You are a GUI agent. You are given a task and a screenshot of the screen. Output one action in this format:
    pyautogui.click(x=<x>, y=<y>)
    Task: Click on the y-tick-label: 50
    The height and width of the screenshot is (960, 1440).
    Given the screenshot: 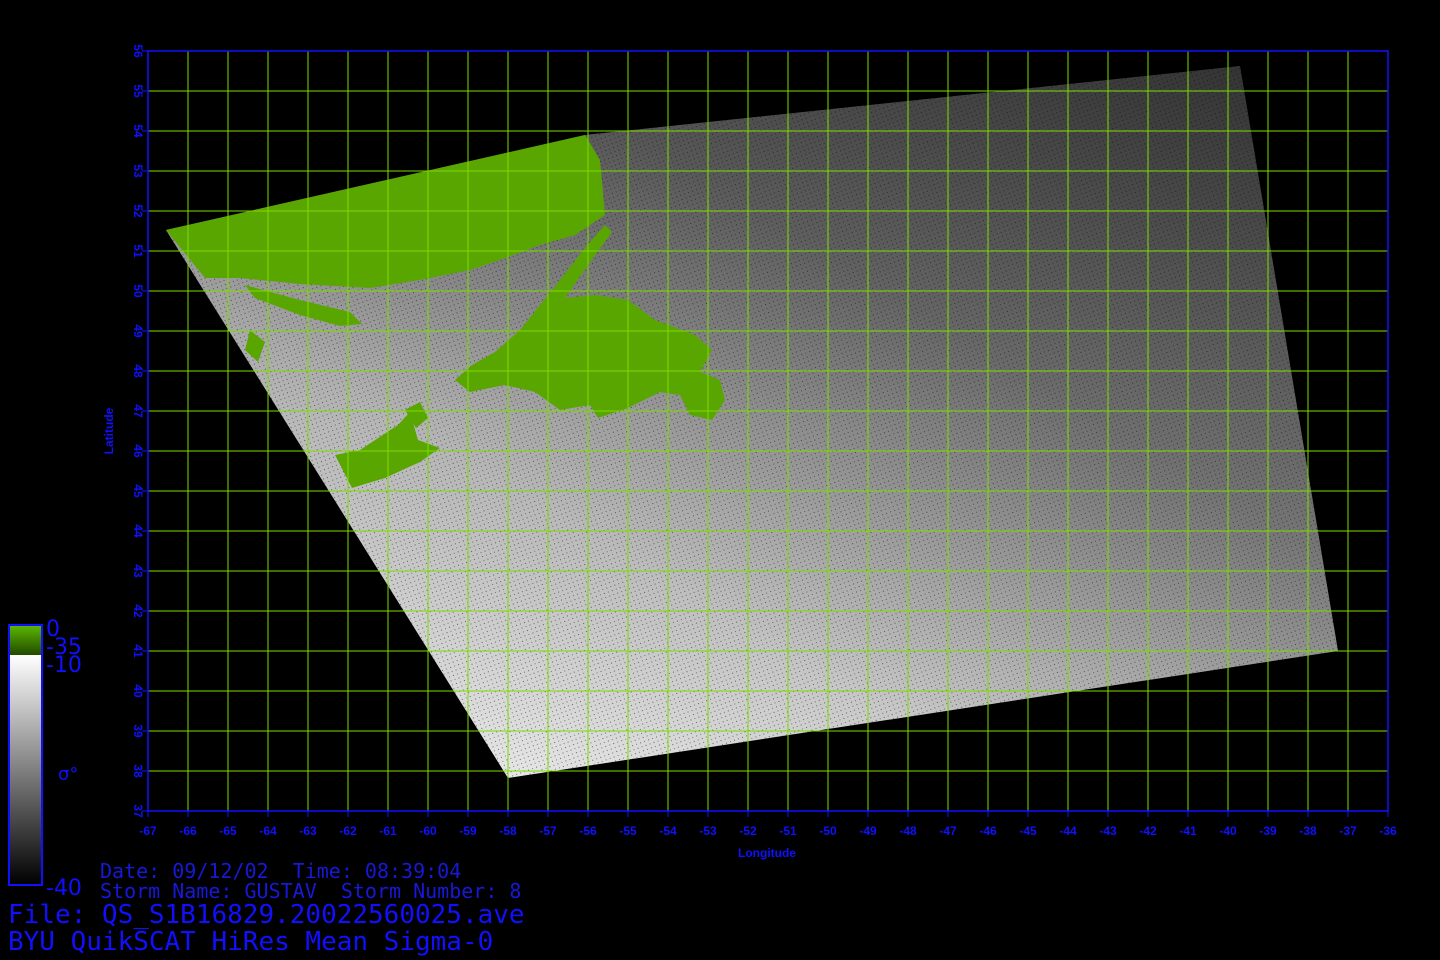 What is the action you would take?
    pyautogui.click(x=138, y=291)
    